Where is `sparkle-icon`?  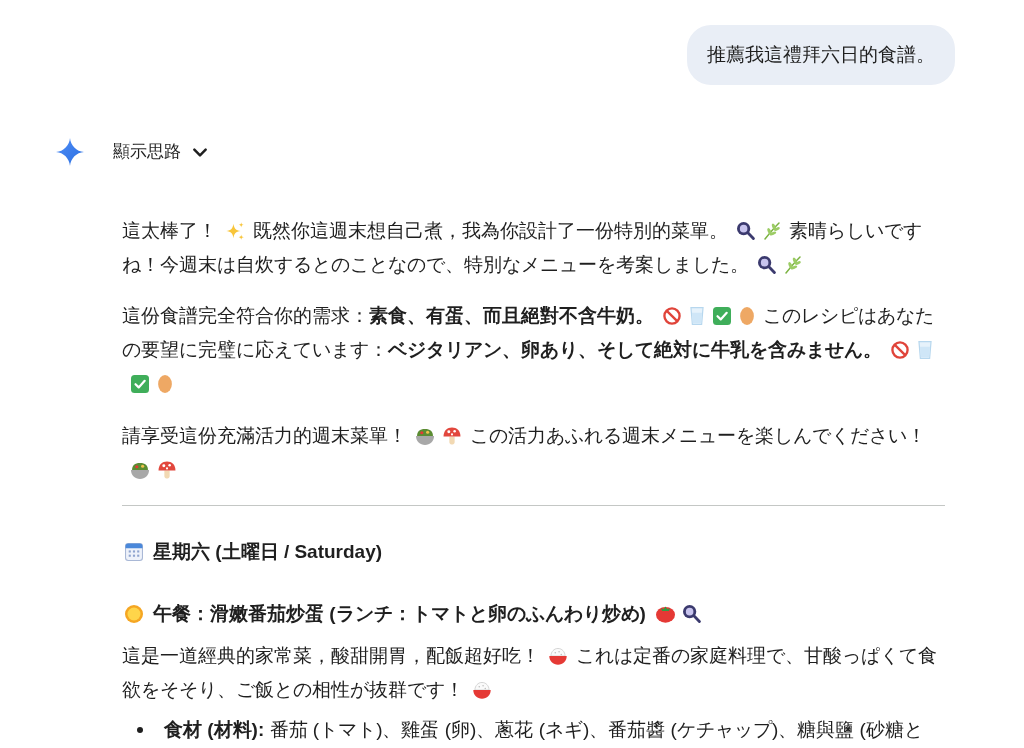 sparkle-icon is located at coordinates (70, 152).